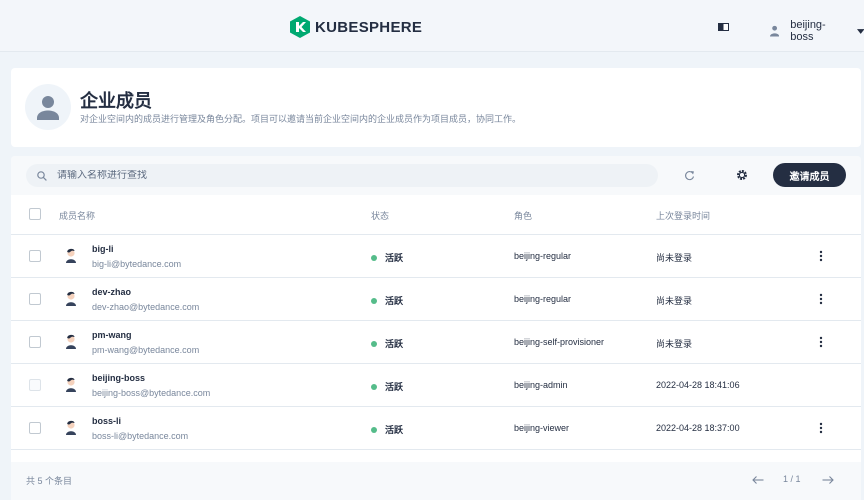 This screenshot has height=500, width=864. I want to click on table-toolbar: 邀请成员, so click(436, 175).